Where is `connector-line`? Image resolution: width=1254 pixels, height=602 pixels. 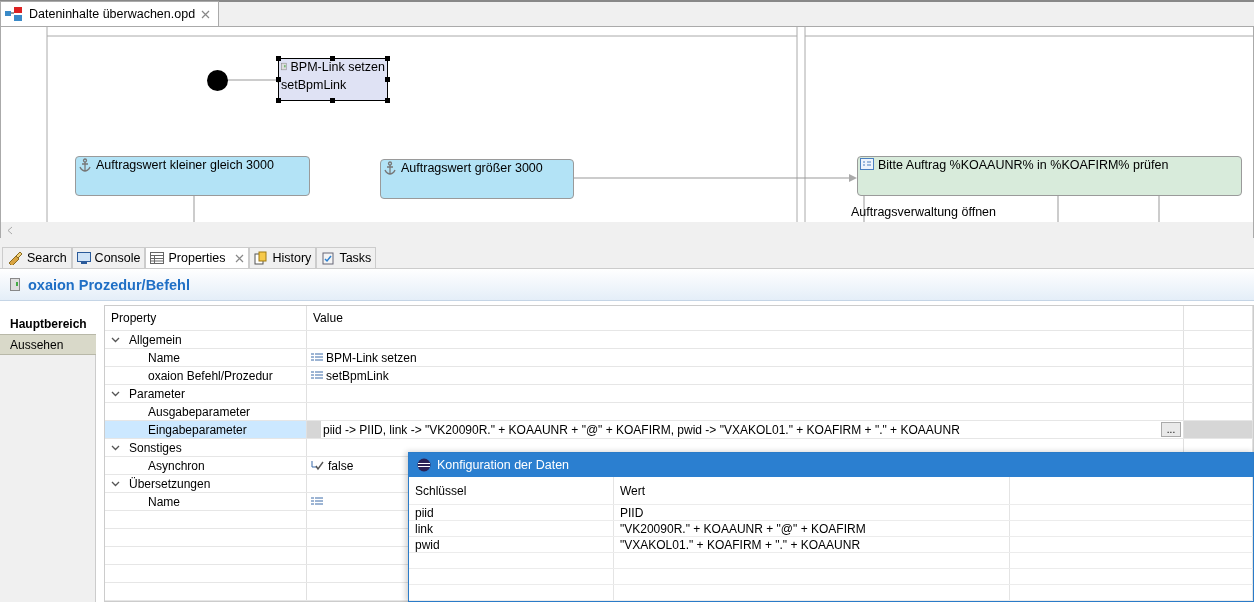 connector-line is located at coordinates (194, 209).